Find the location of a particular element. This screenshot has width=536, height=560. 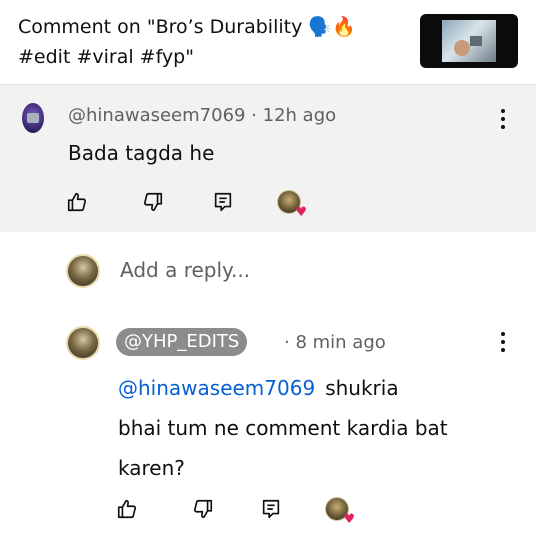

comment-meta: @hinawaseem7069 · 12h ago is located at coordinates (202, 115).